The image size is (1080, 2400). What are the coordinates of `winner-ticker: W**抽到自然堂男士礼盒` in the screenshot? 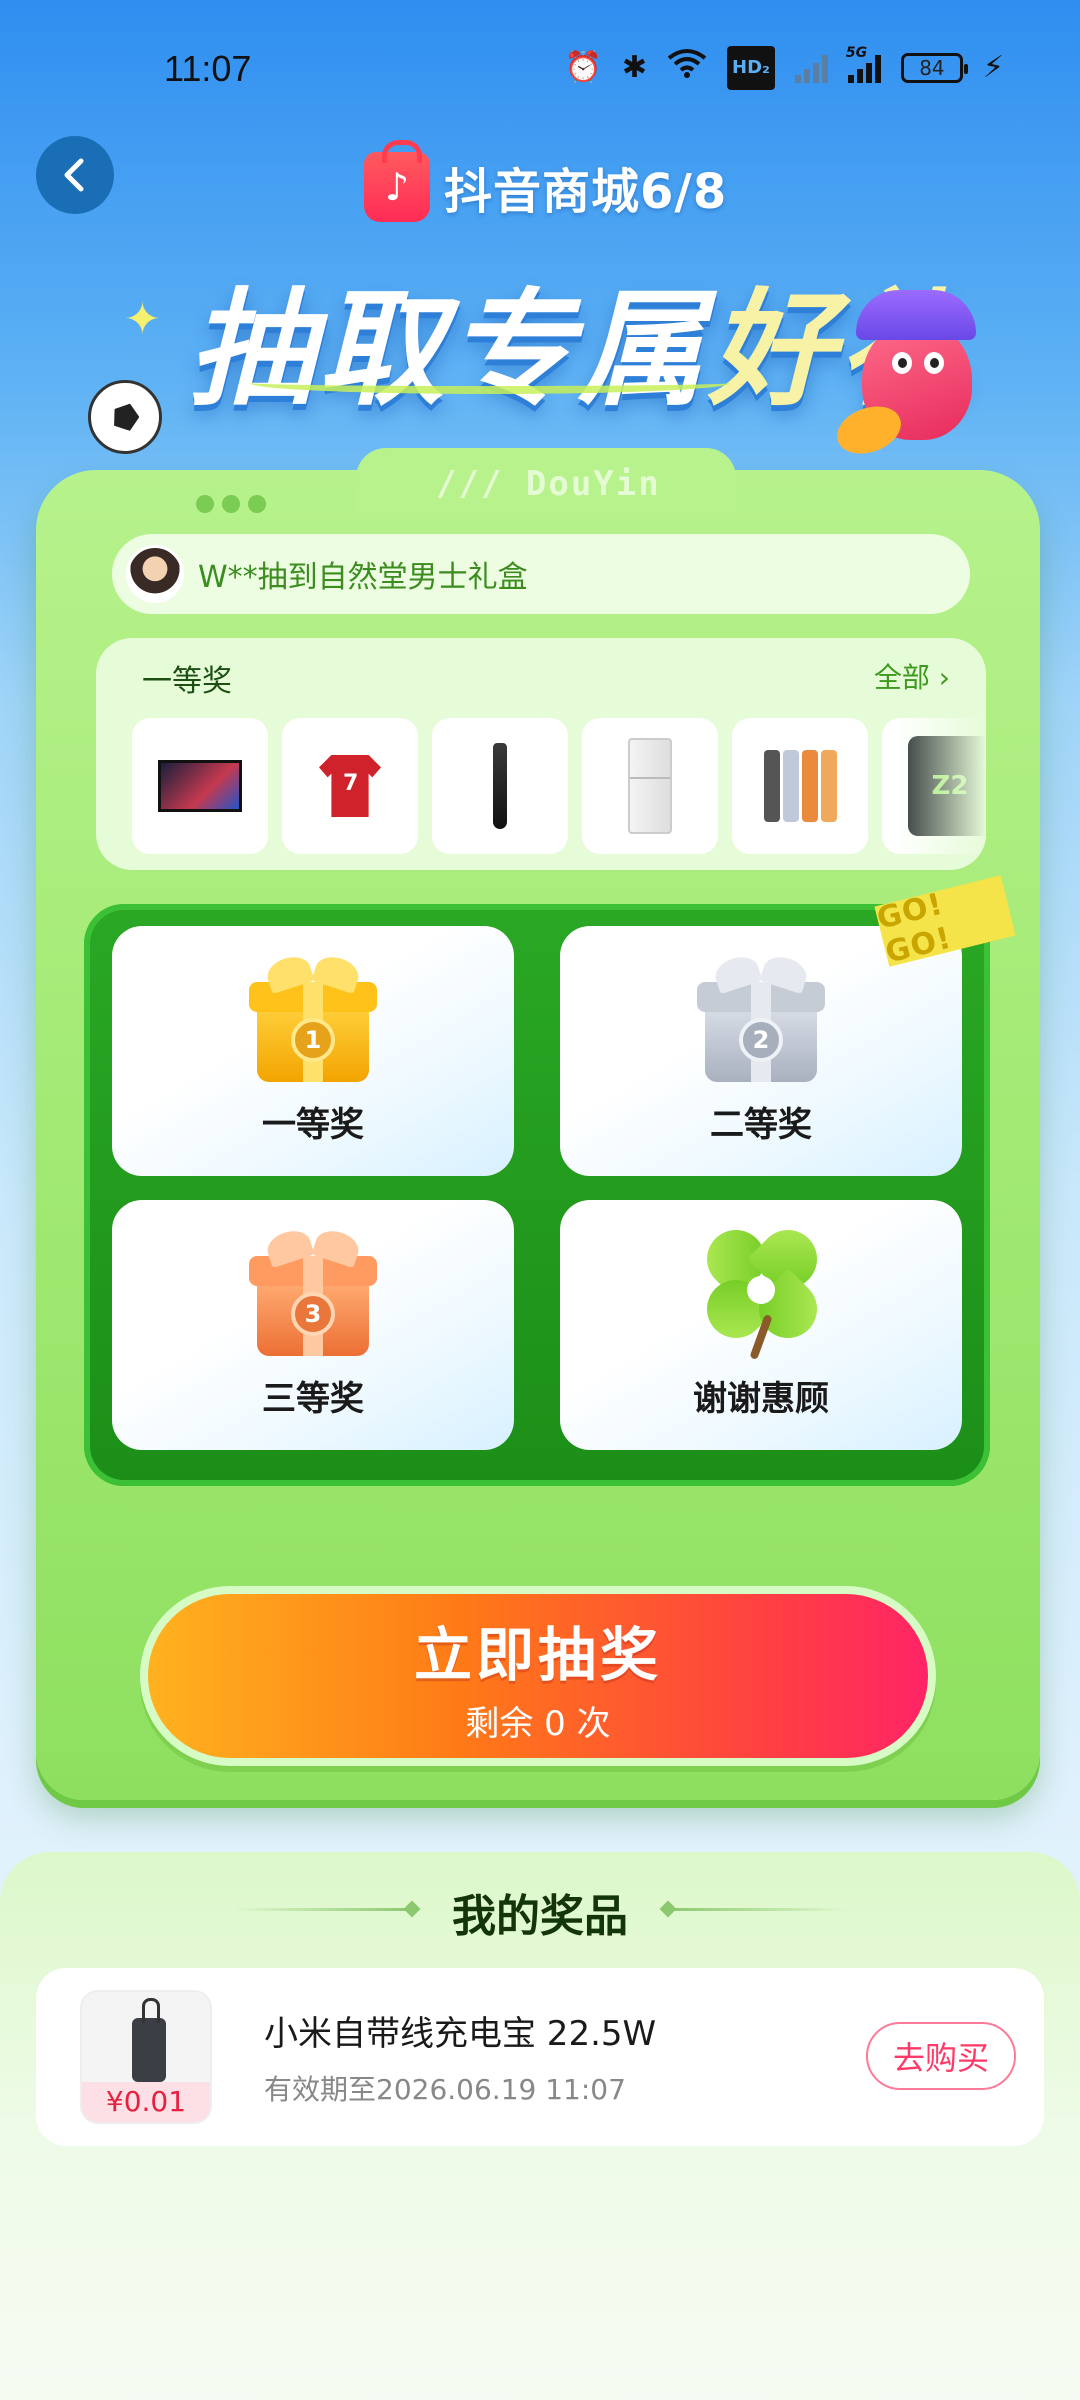 It's located at (541, 574).